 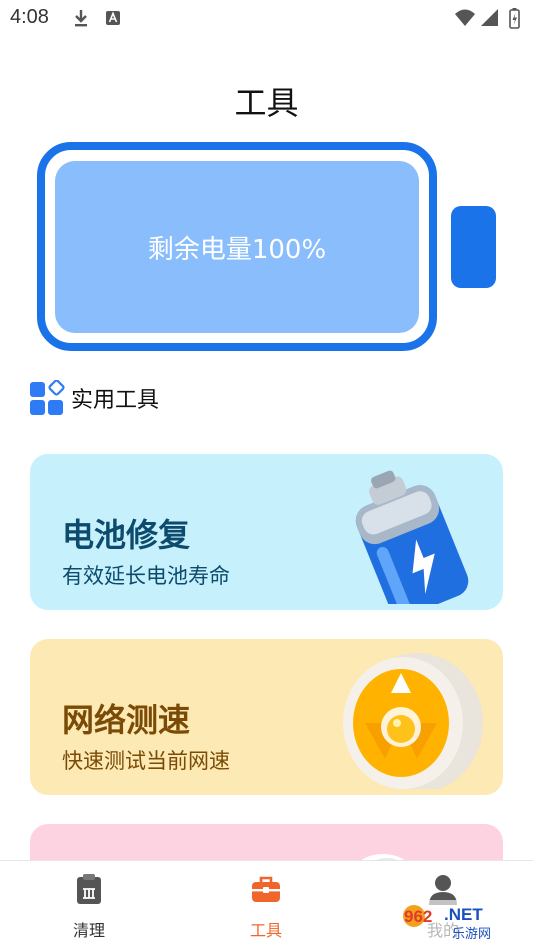 I want to click on card-subtitle: 快速测试当前网速, so click(x=146, y=761).